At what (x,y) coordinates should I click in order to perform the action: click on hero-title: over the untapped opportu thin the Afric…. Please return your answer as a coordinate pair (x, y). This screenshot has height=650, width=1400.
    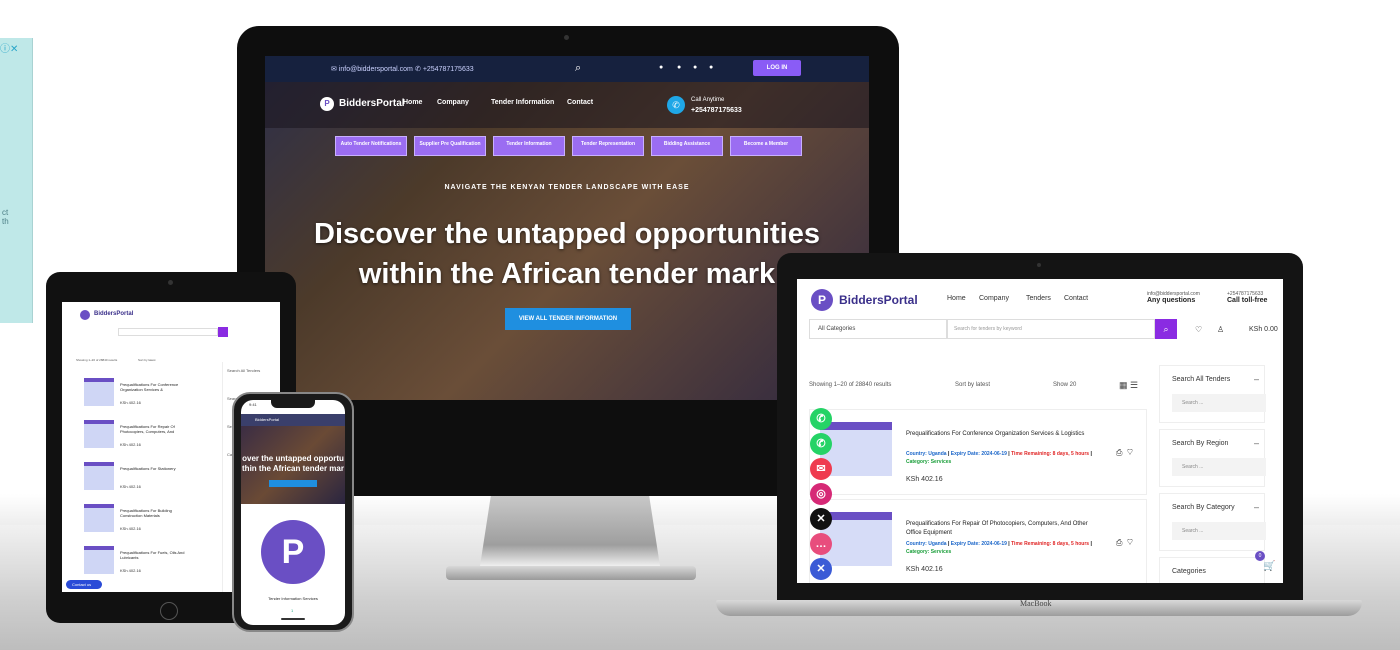
    Looking at the image, I should click on (293, 463).